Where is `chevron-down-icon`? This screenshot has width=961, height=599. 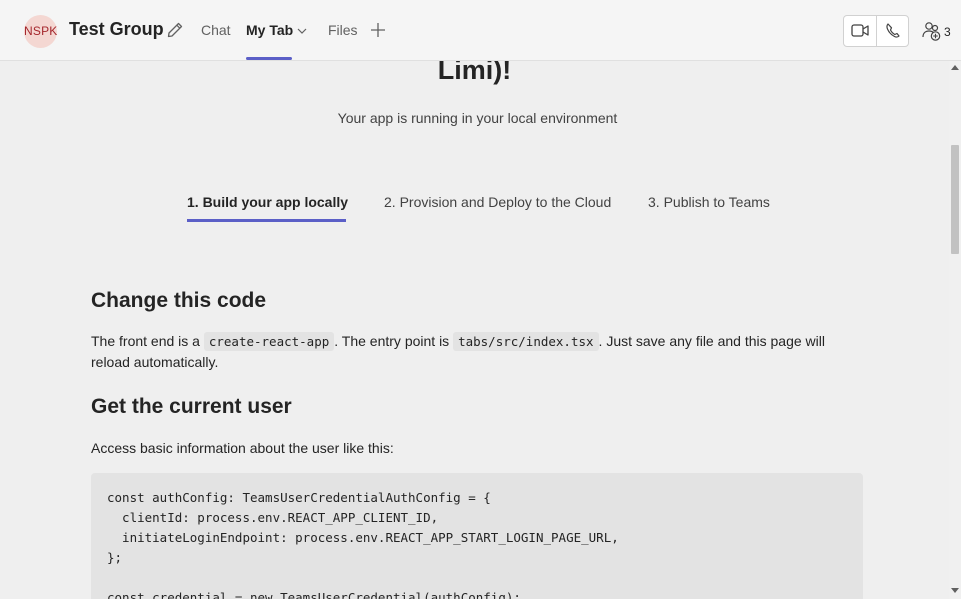
chevron-down-icon is located at coordinates (302, 31).